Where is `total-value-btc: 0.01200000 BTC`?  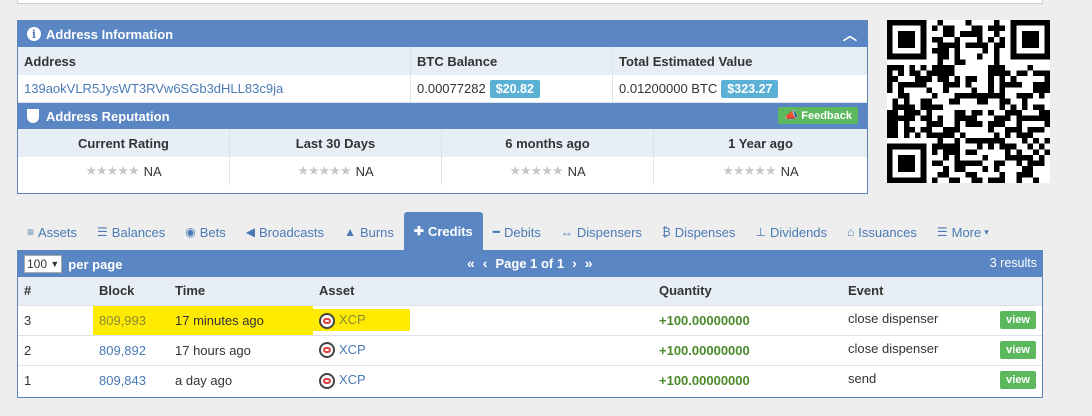 total-value-btc: 0.01200000 BTC is located at coordinates (668, 88).